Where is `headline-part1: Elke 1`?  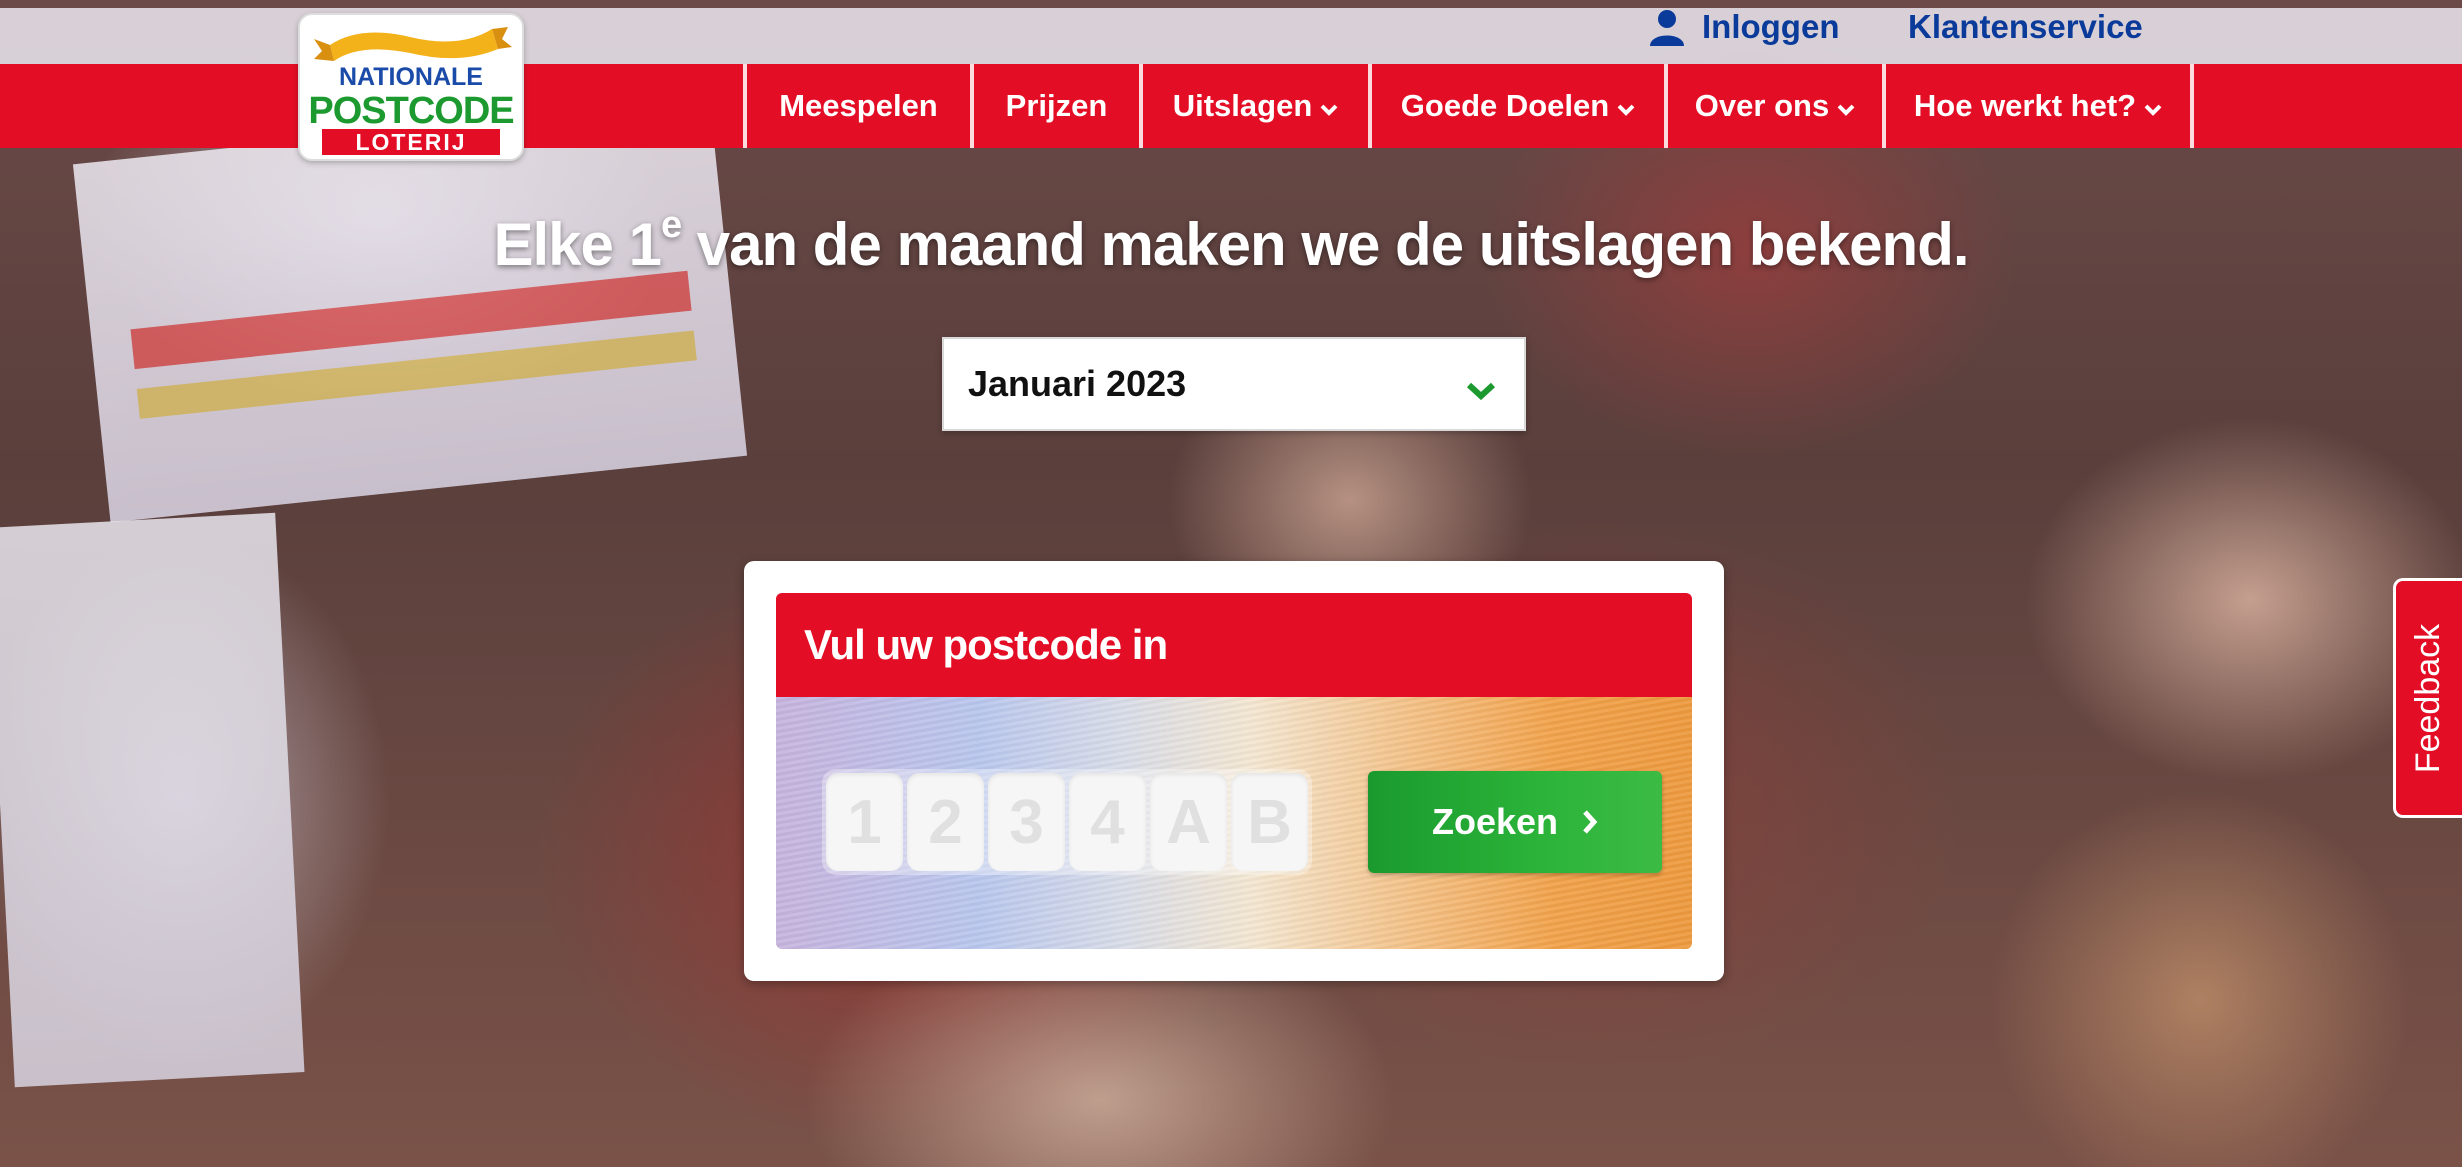 headline-part1: Elke 1 is located at coordinates (577, 244).